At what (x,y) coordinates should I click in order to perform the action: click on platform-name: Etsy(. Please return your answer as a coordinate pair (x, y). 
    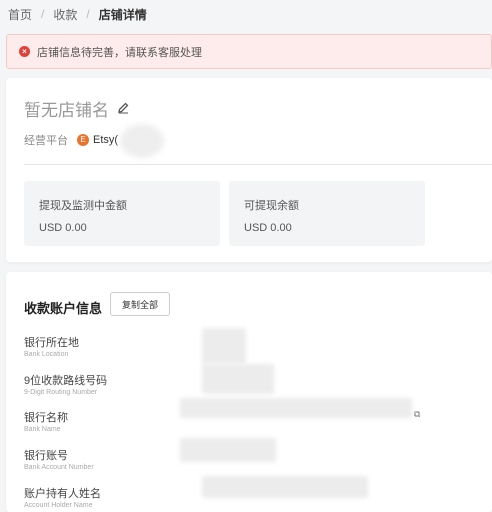
    Looking at the image, I should click on (106, 140).